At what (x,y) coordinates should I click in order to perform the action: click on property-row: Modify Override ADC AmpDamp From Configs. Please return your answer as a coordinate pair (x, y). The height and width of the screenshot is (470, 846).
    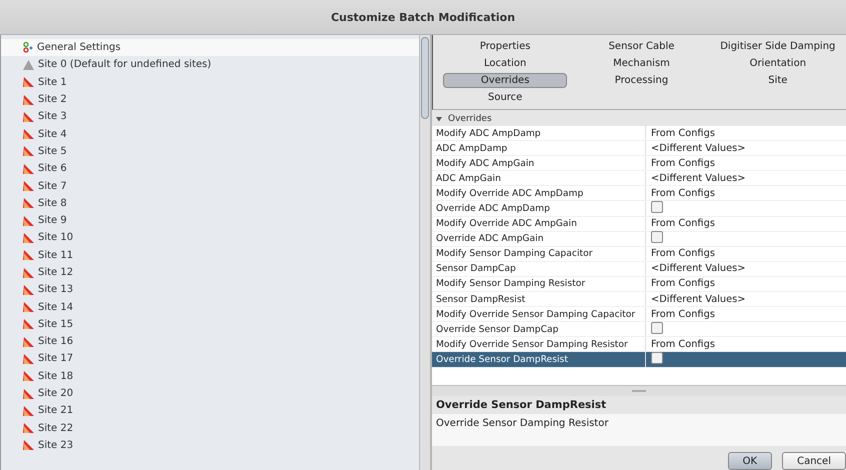
    Looking at the image, I should click on (639, 194).